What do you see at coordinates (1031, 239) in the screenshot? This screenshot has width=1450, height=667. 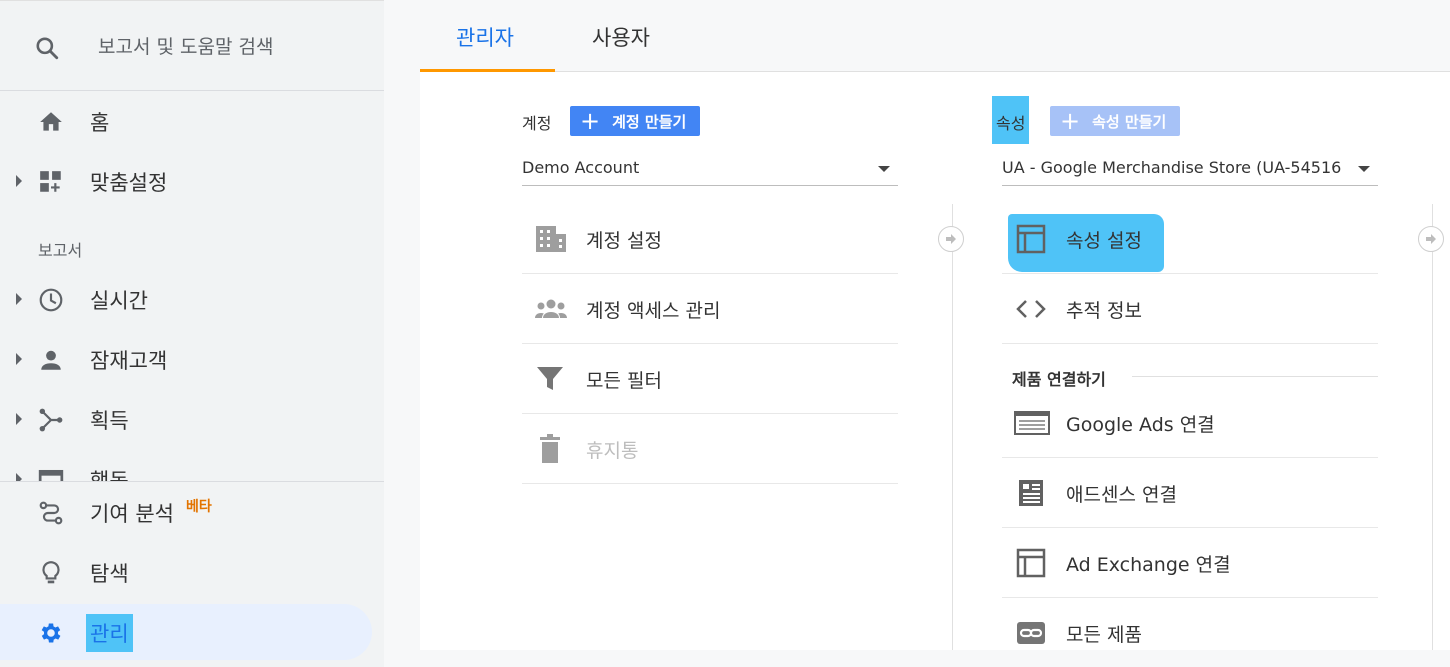 I see `layout-icon` at bounding box center [1031, 239].